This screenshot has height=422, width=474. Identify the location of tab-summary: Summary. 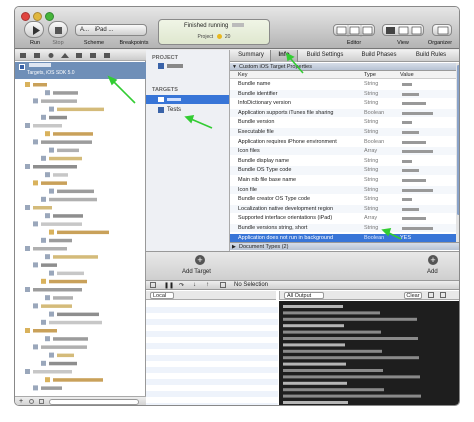
(251, 55).